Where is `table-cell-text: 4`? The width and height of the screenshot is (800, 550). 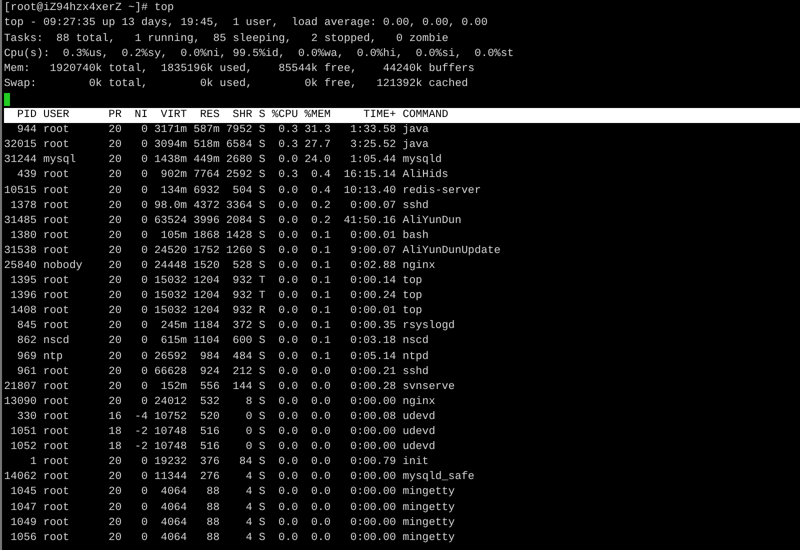 table-cell-text: 4 is located at coordinates (248, 508).